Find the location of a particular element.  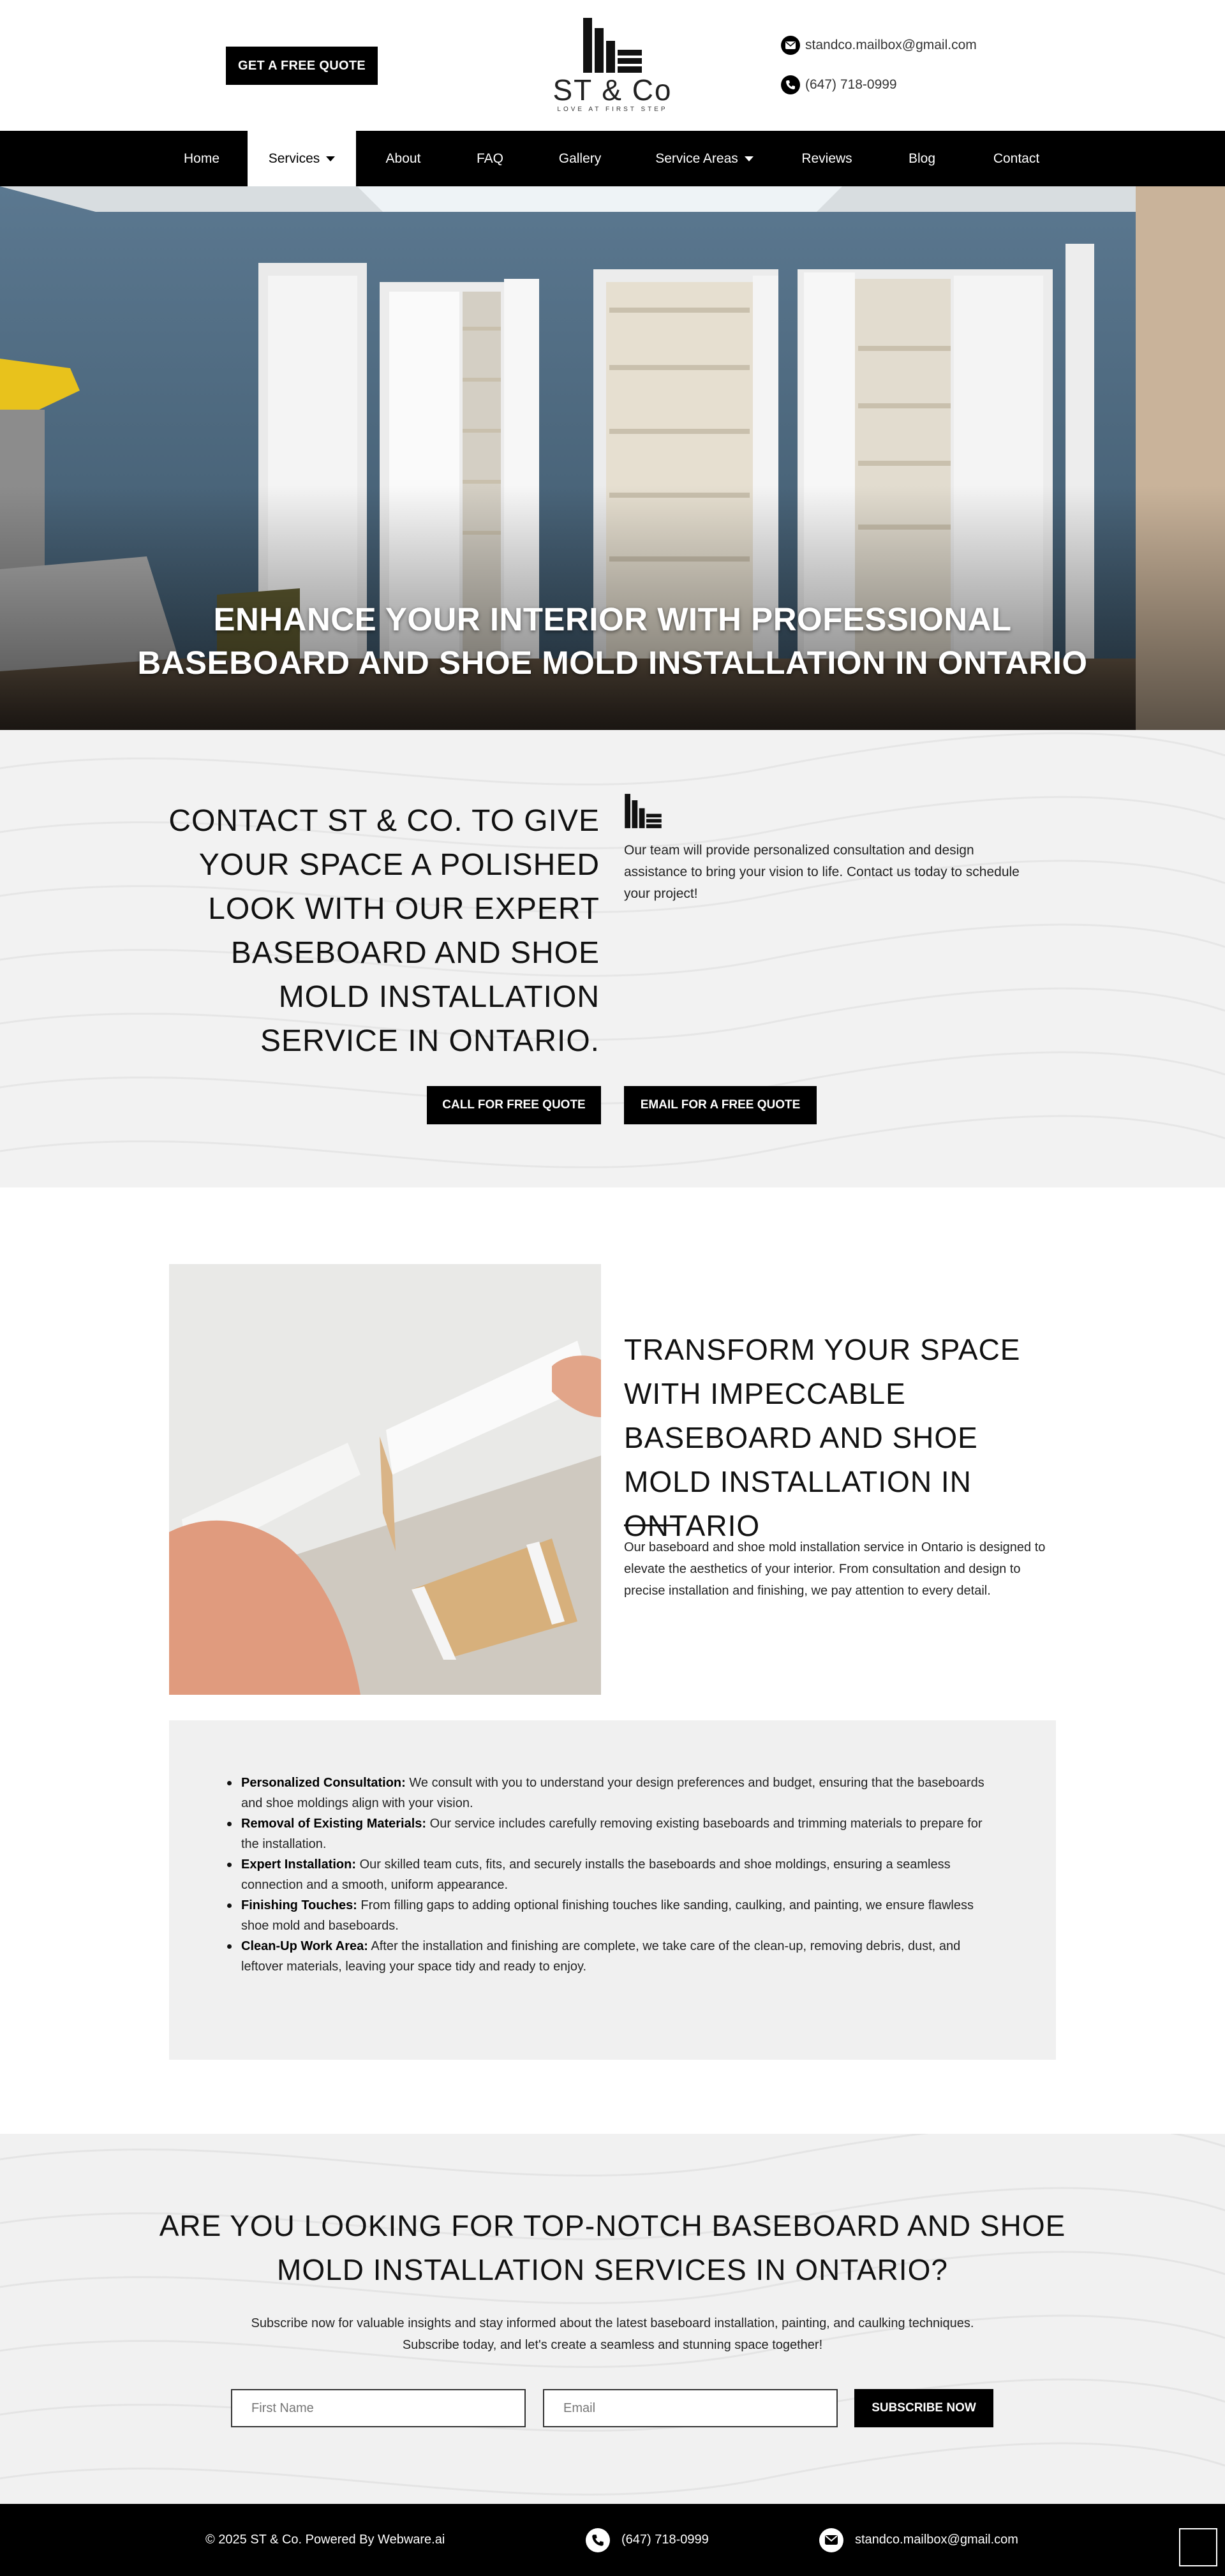

nav-item-reviews: Reviews is located at coordinates (827, 158).